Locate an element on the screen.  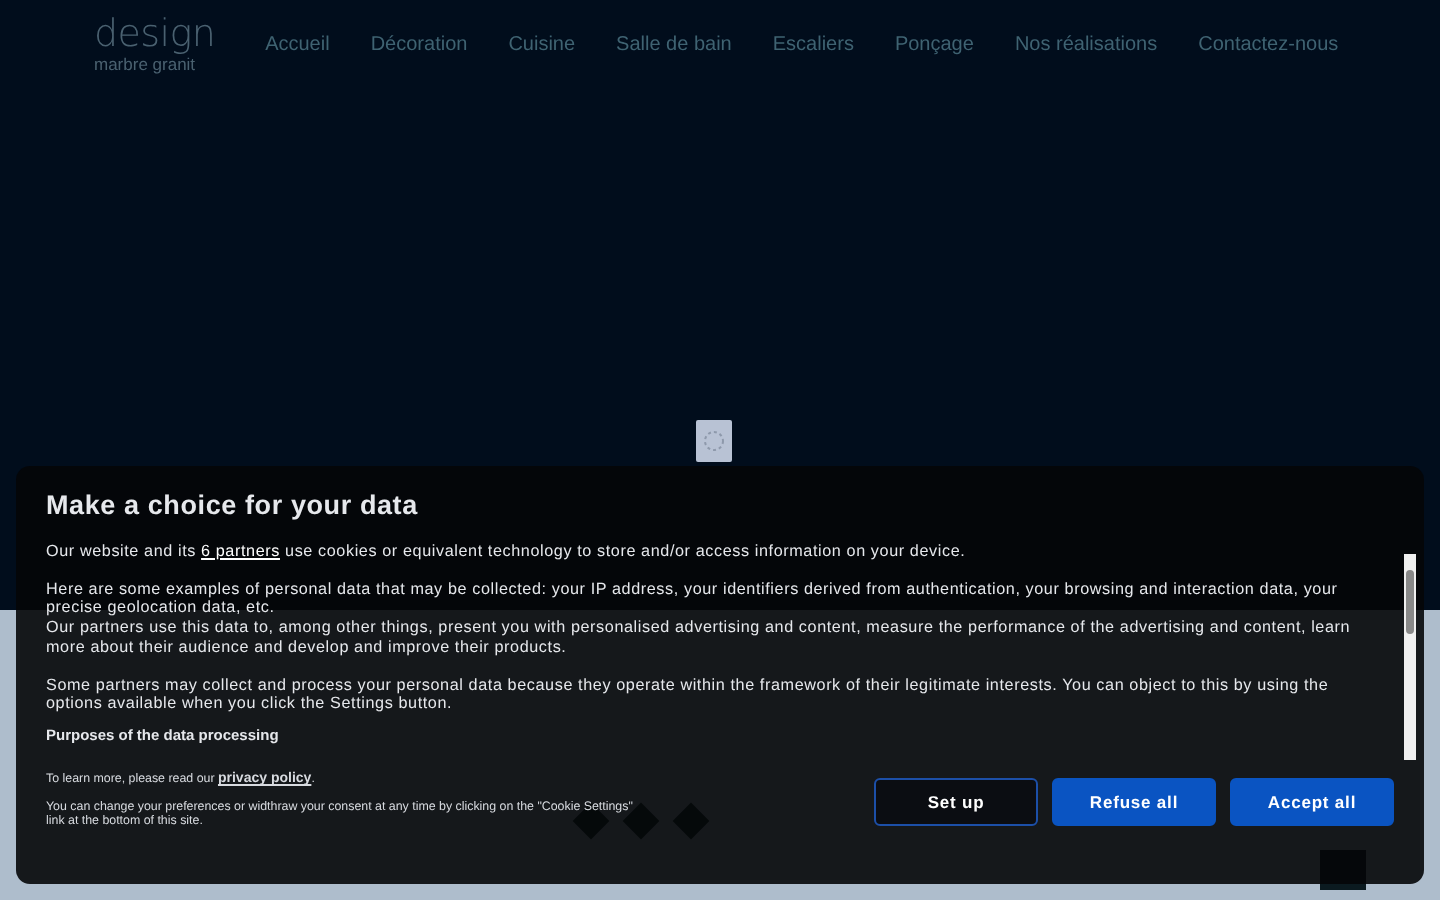
scrollbar is located at coordinates (1410, 657).